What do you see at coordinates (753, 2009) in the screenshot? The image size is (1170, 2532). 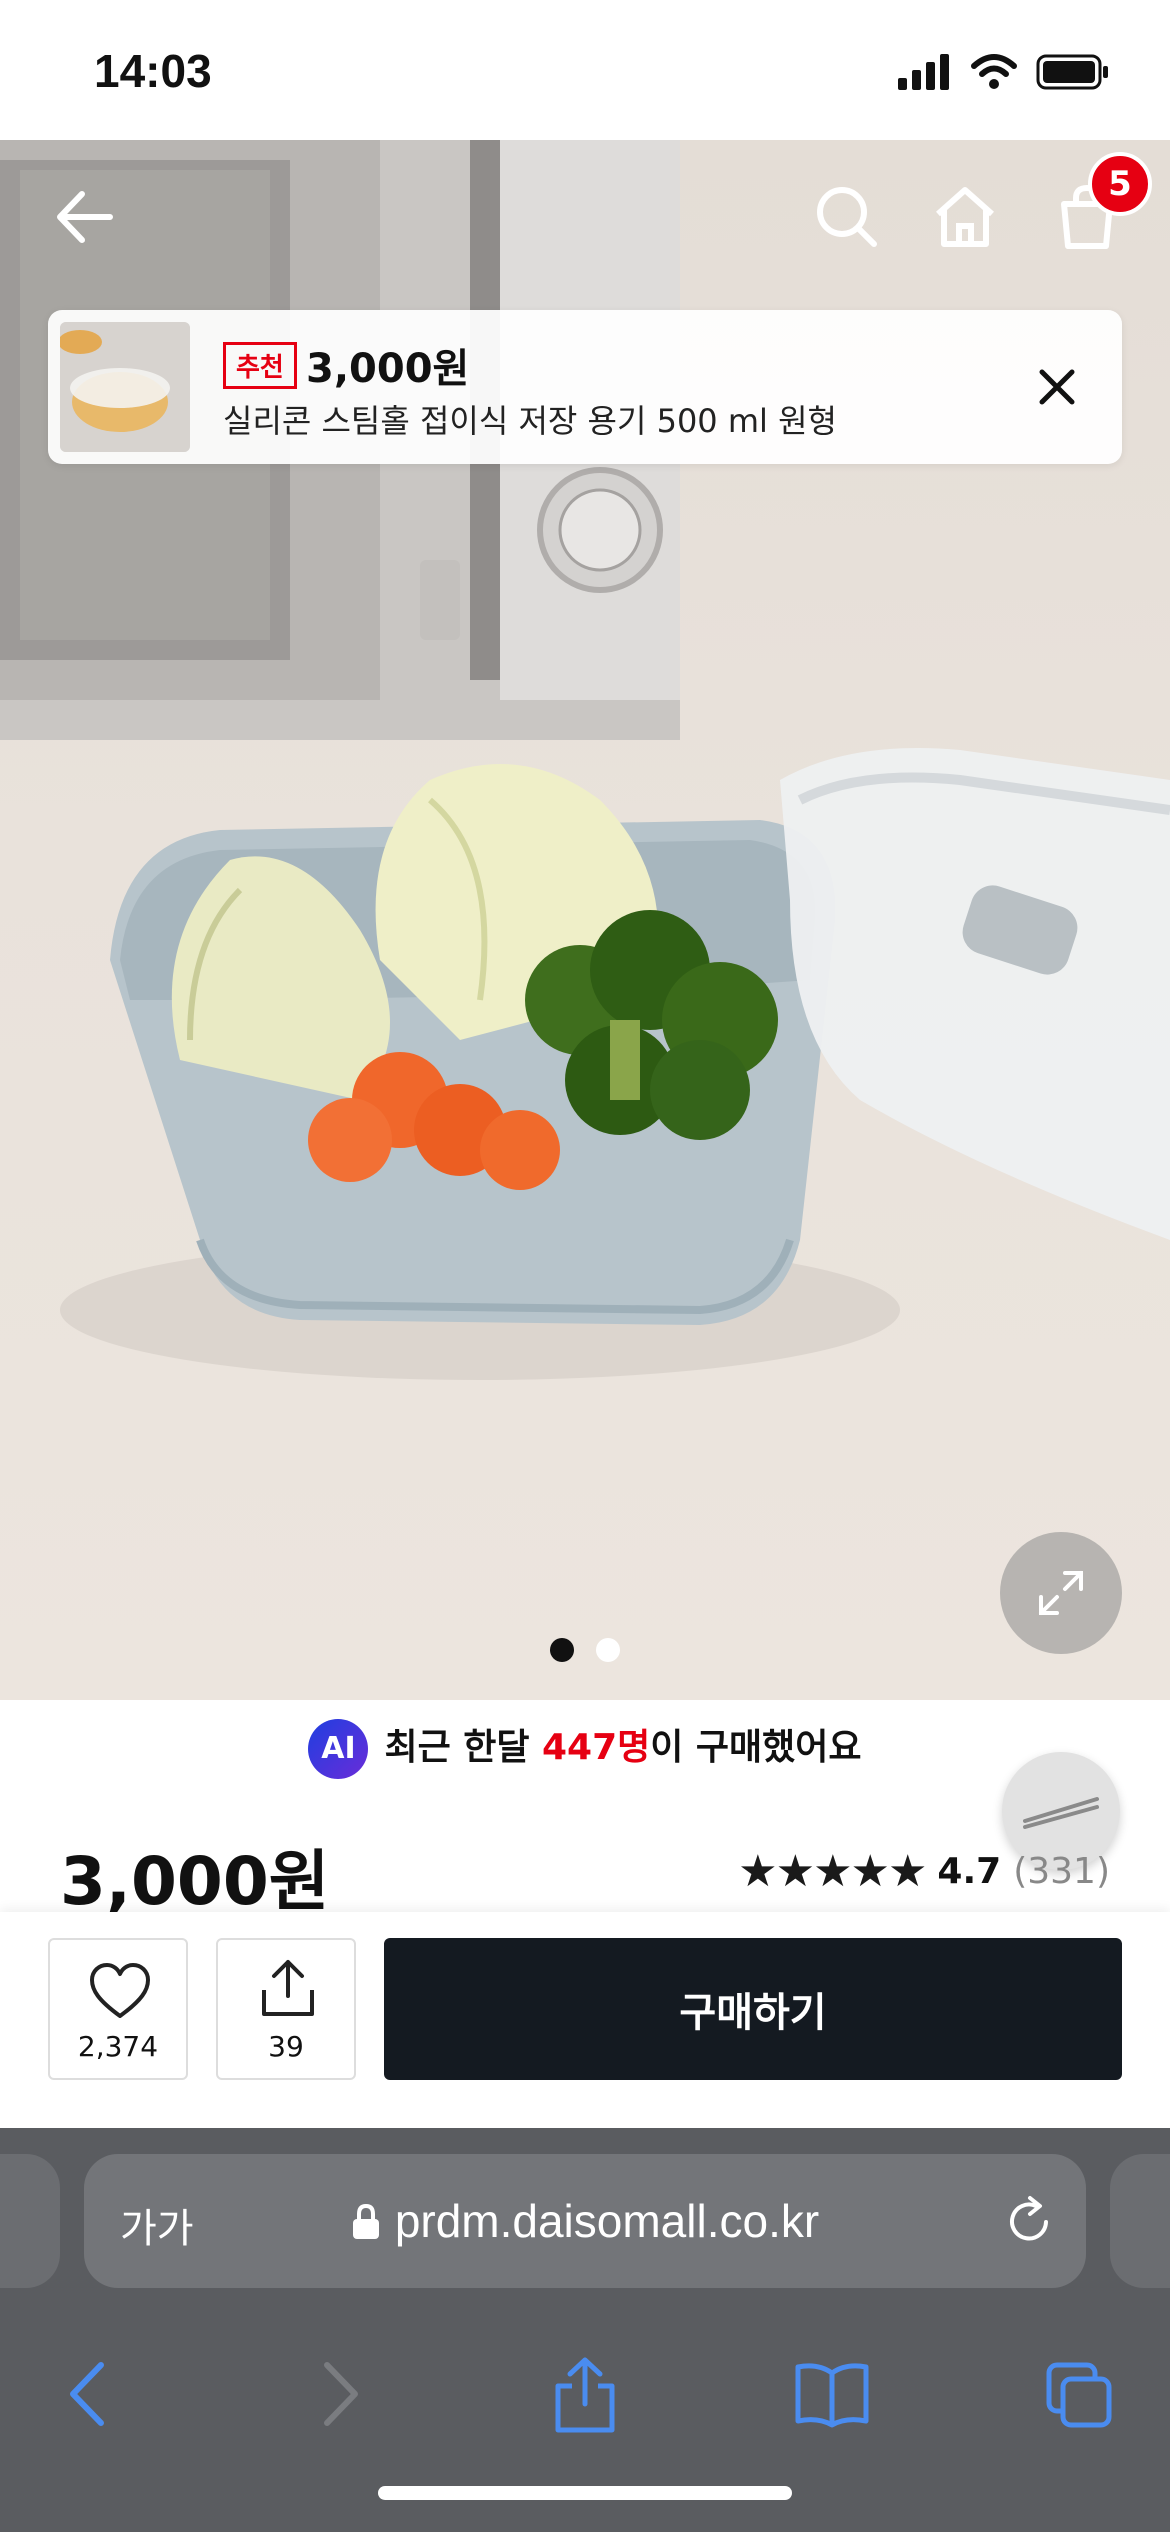 I see `buy-button: 구매하기` at bounding box center [753, 2009].